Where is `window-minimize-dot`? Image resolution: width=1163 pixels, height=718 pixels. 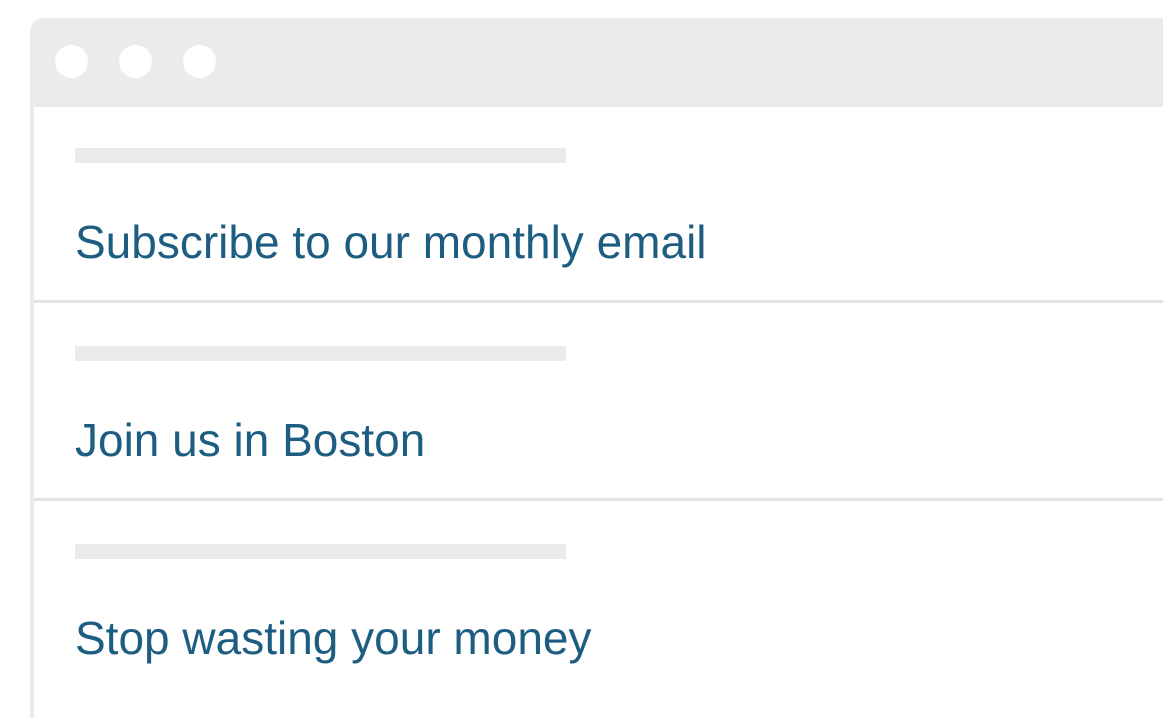
window-minimize-dot is located at coordinates (135, 61).